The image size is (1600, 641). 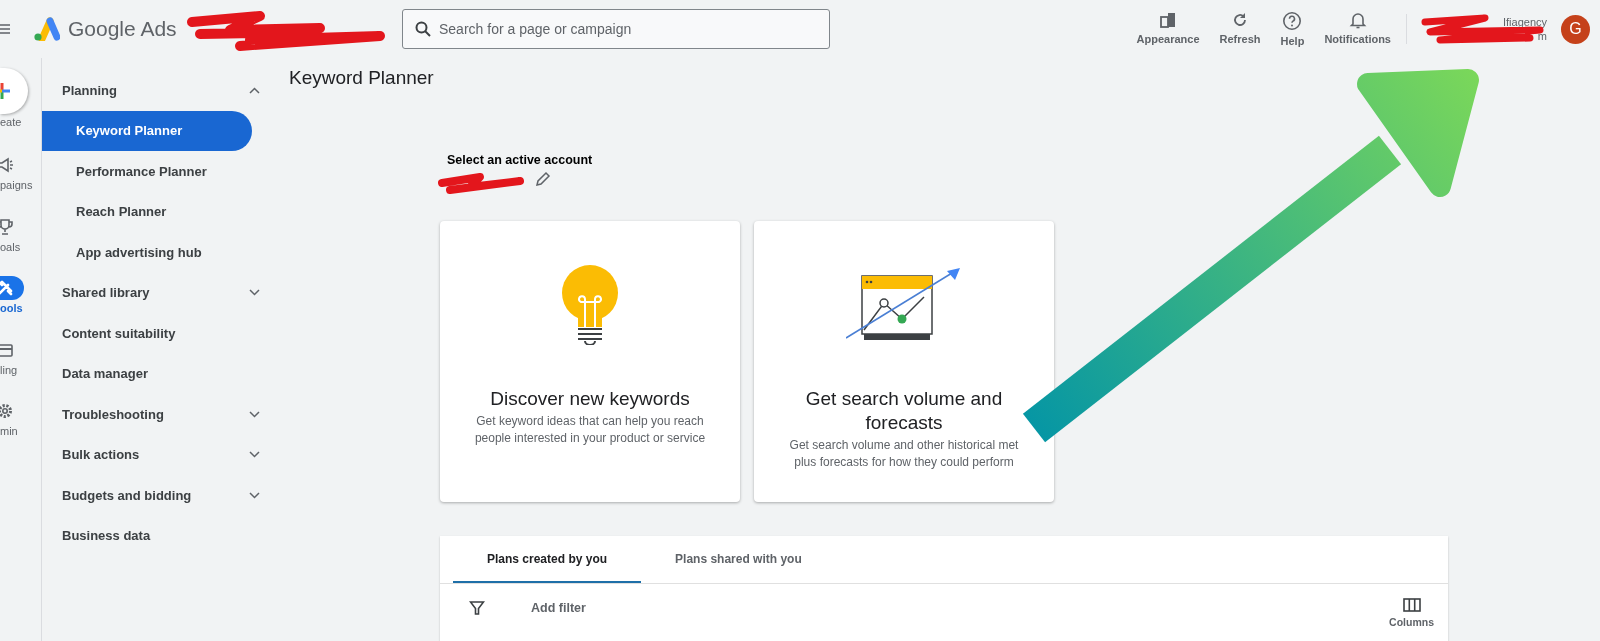 I want to click on toolbar-button: Help, so click(x=1292, y=29).